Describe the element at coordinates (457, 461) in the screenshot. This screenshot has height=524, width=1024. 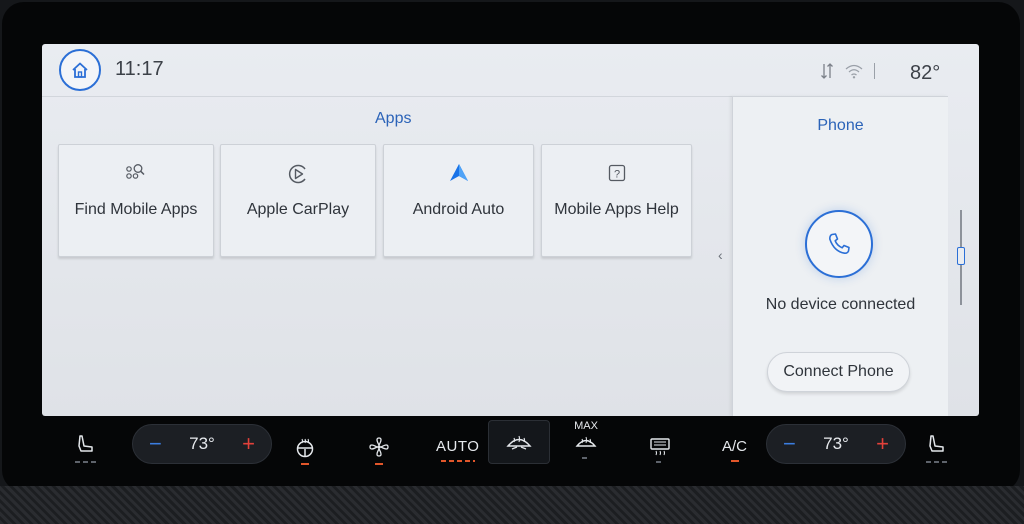
I see `auto-indicator` at that location.